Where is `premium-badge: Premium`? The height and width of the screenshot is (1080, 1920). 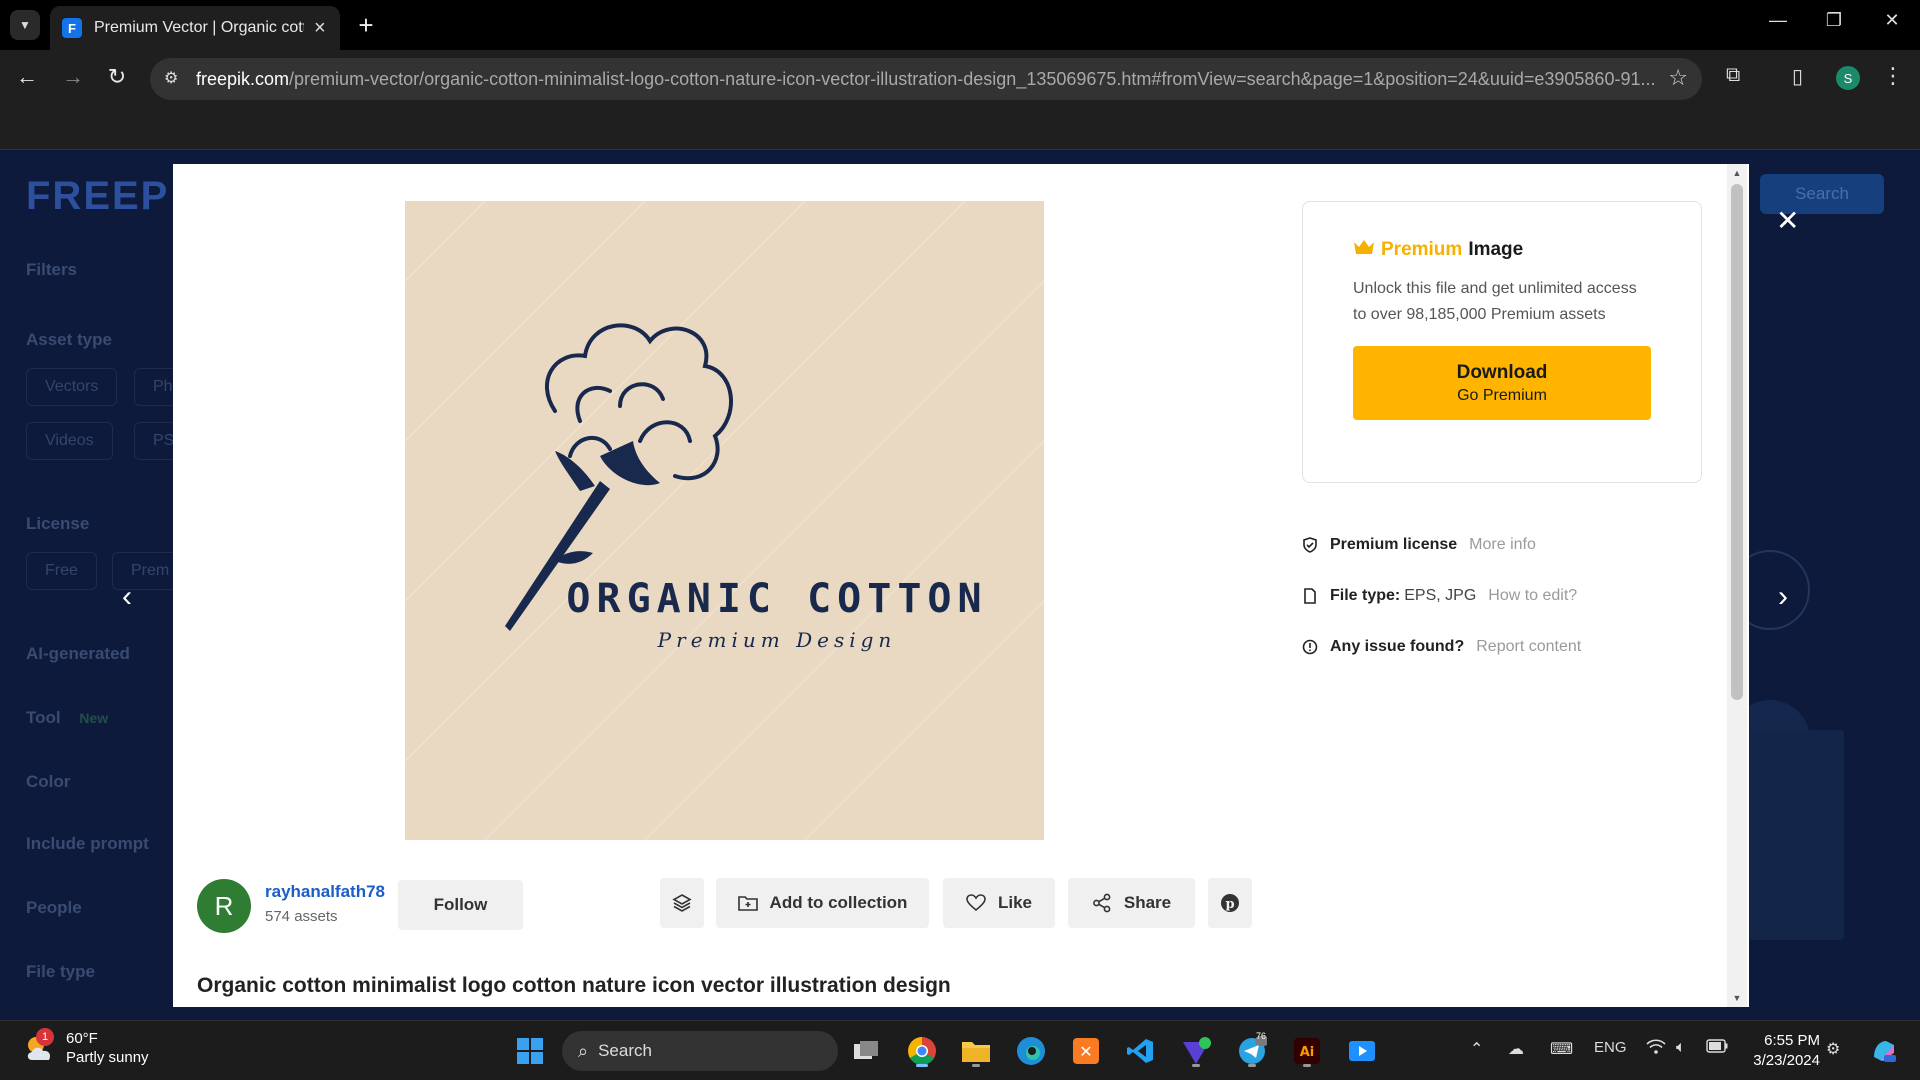 premium-badge: Premium is located at coordinates (1422, 249).